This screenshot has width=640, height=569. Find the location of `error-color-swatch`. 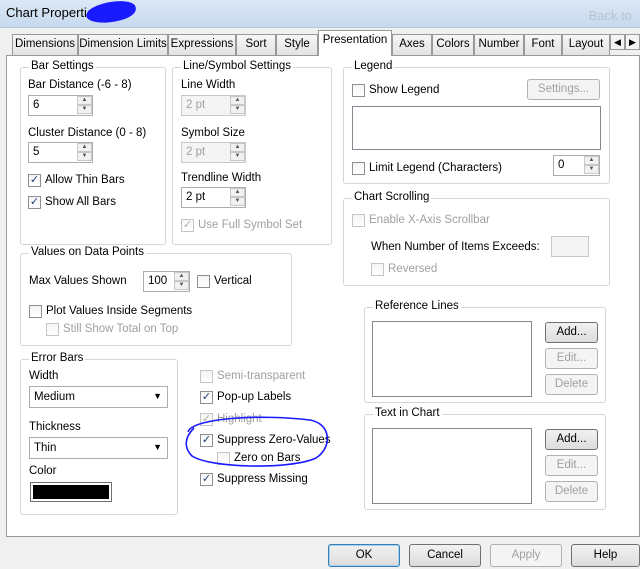

error-color-swatch is located at coordinates (71, 492).